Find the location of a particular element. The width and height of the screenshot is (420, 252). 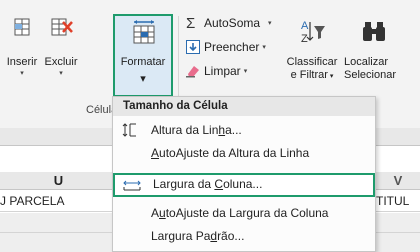

column-header-u: U is located at coordinates (59, 181).